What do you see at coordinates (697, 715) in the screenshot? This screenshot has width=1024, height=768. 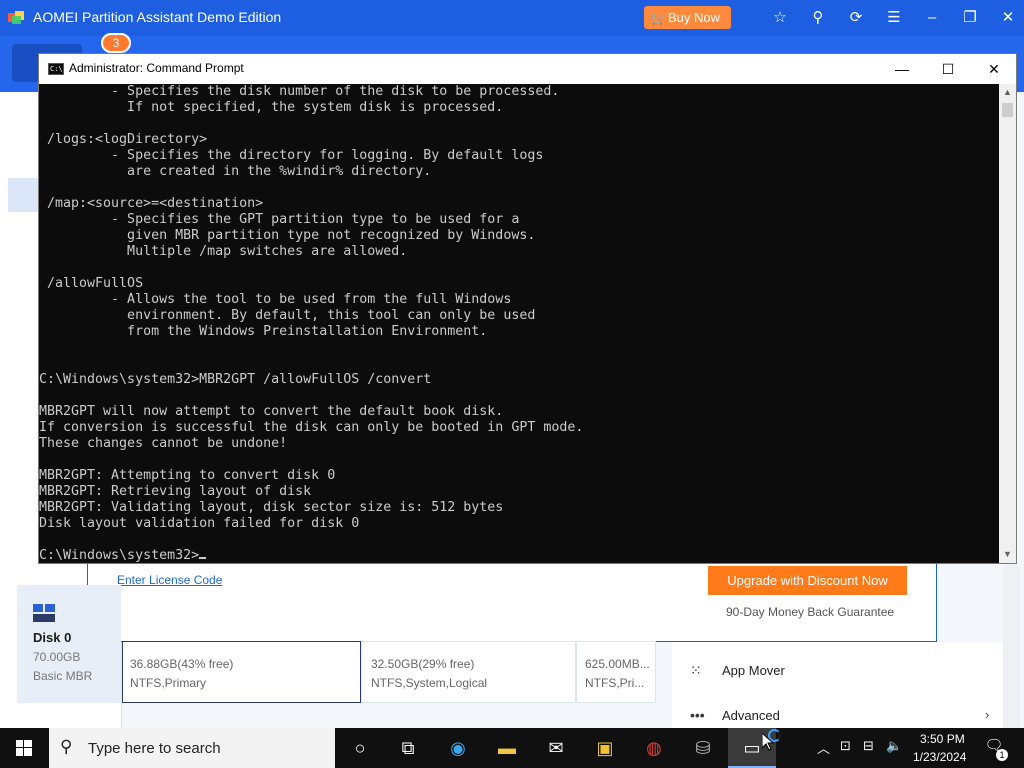 I see `more-dots-icon: •••` at bounding box center [697, 715].